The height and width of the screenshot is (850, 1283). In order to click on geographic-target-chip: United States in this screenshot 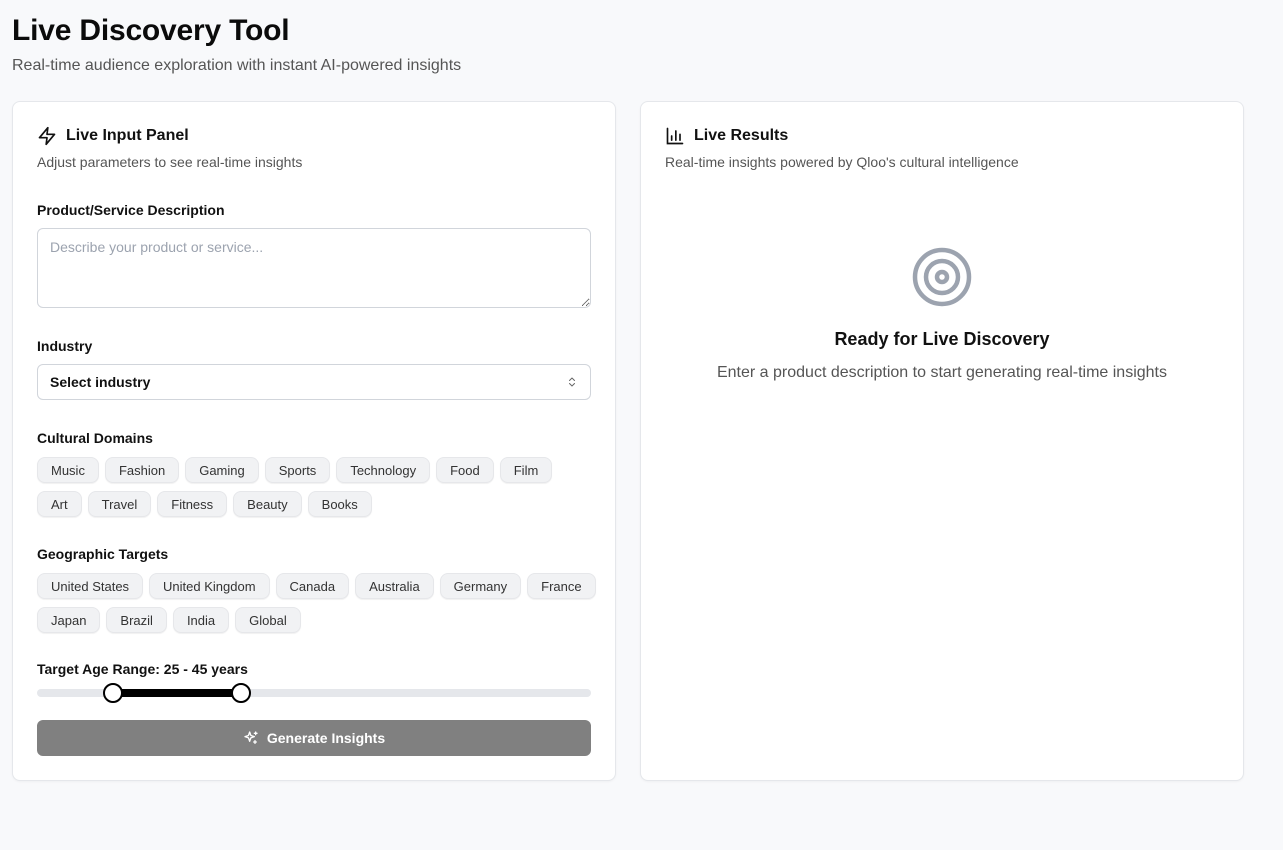, I will do `click(90, 586)`.